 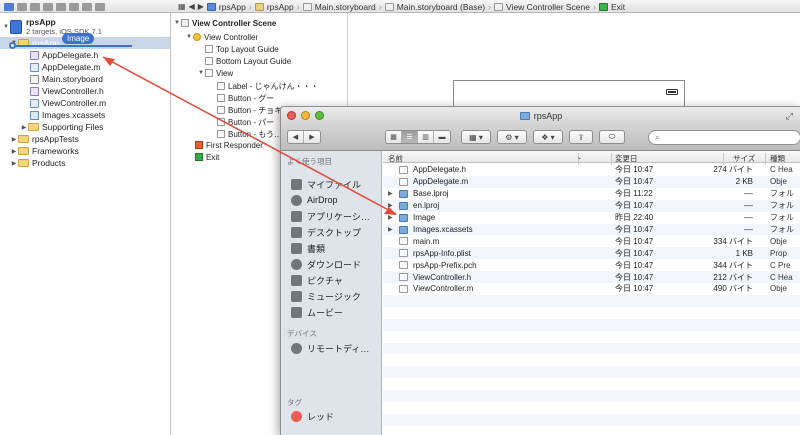 I want to click on file-row: AppDelegate.h, so click(x=64, y=55).